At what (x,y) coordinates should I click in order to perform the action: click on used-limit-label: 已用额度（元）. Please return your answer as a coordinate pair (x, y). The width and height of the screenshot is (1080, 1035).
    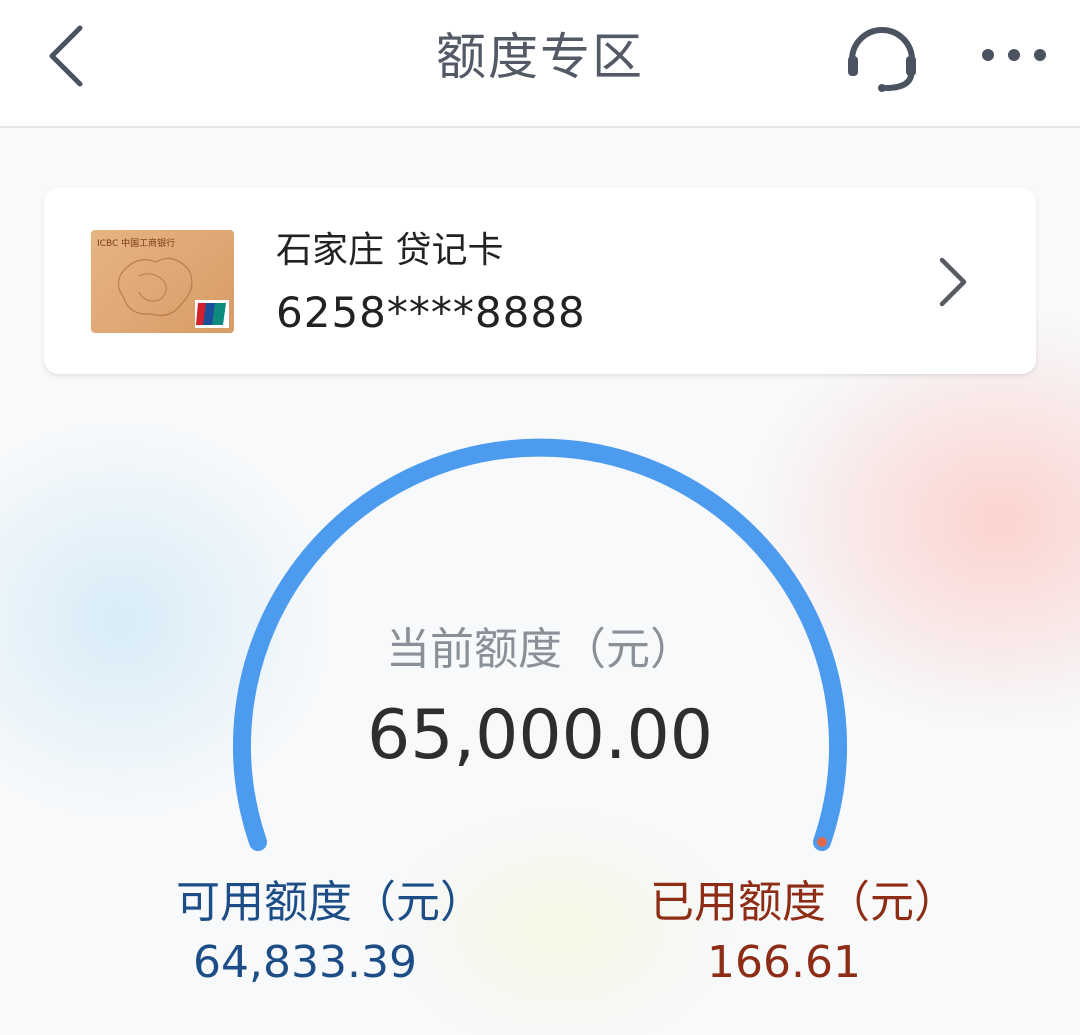
    Looking at the image, I should click on (804, 902).